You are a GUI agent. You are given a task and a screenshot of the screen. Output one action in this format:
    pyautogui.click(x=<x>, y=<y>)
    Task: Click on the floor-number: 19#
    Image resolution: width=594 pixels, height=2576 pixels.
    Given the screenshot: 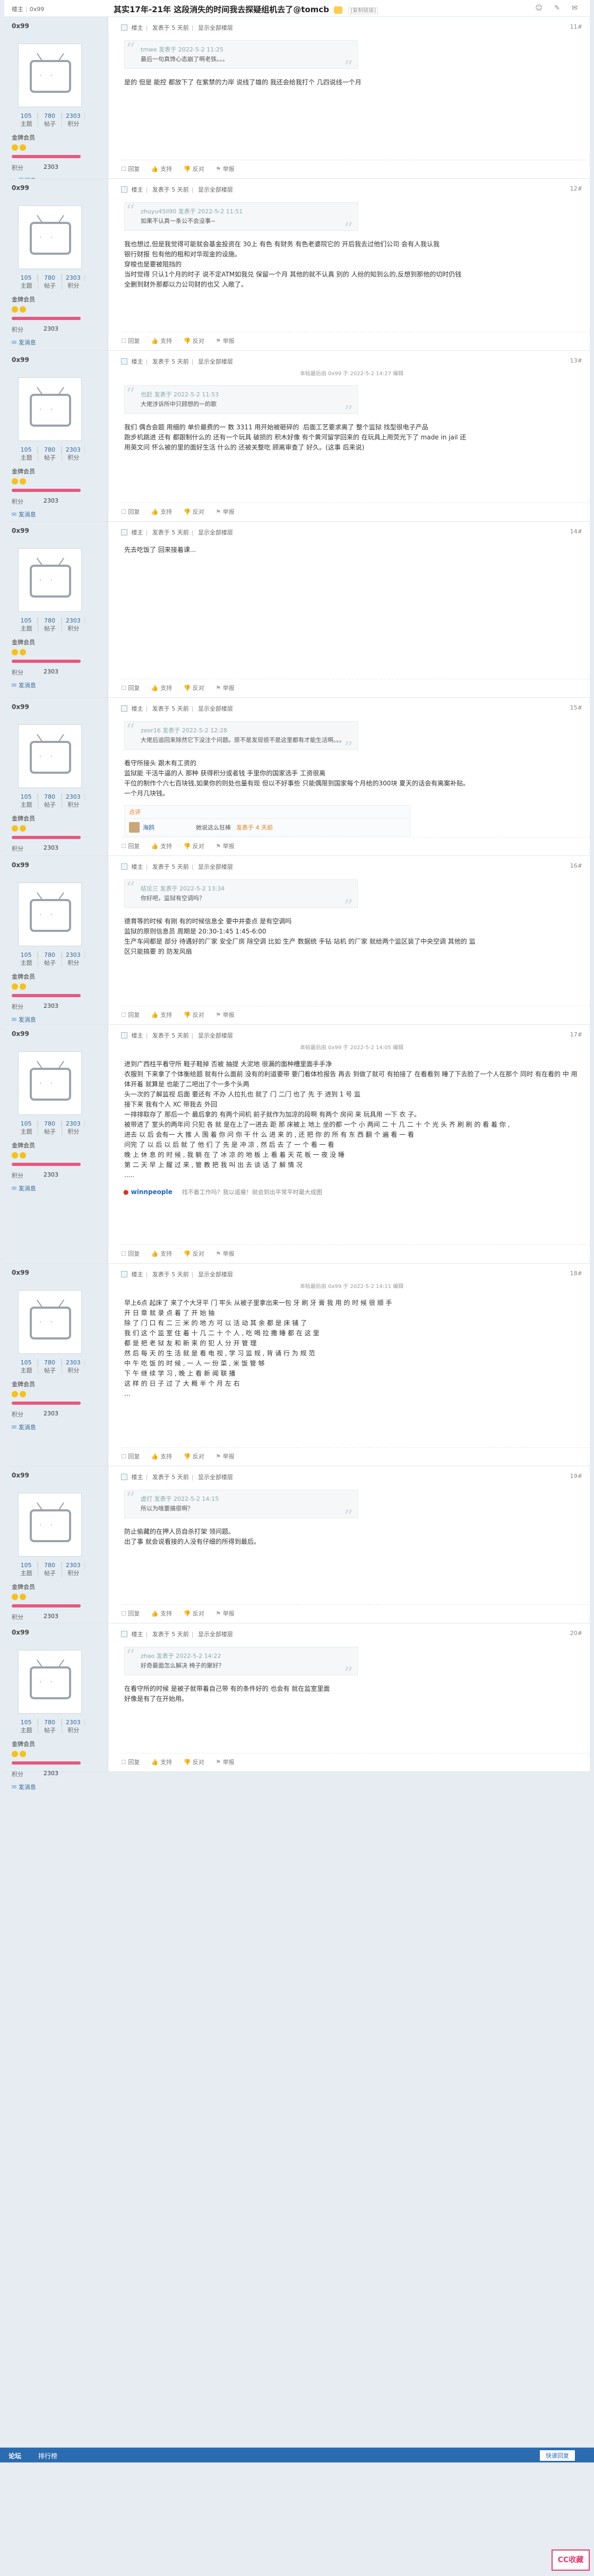 What is the action you would take?
    pyautogui.click(x=576, y=1477)
    